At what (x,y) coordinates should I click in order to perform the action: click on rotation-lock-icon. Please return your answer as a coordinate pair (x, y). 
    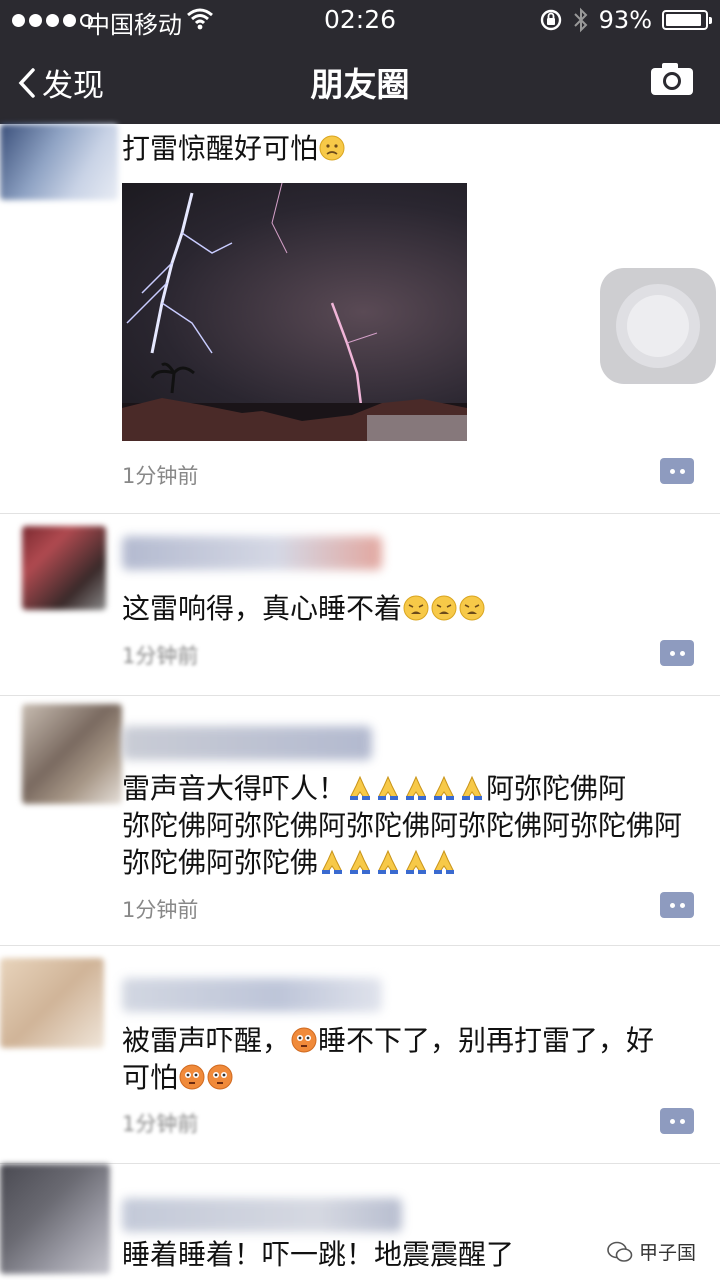
    Looking at the image, I should click on (550, 20).